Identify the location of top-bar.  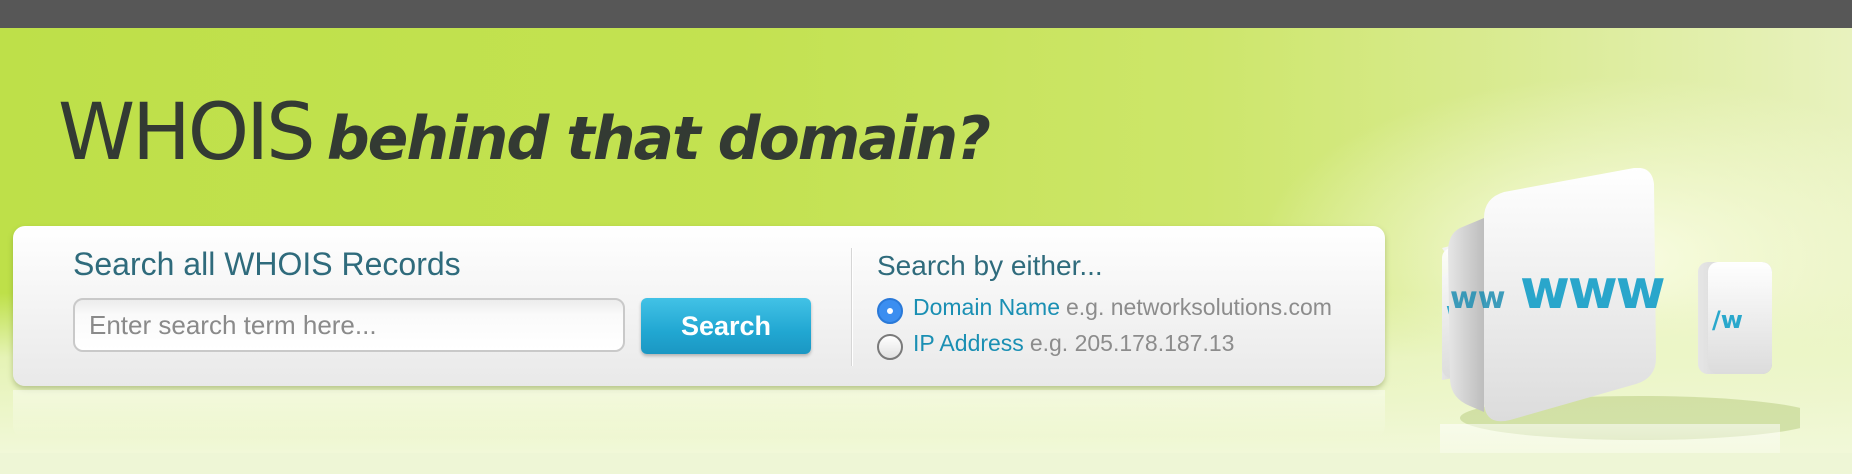
(926, 14).